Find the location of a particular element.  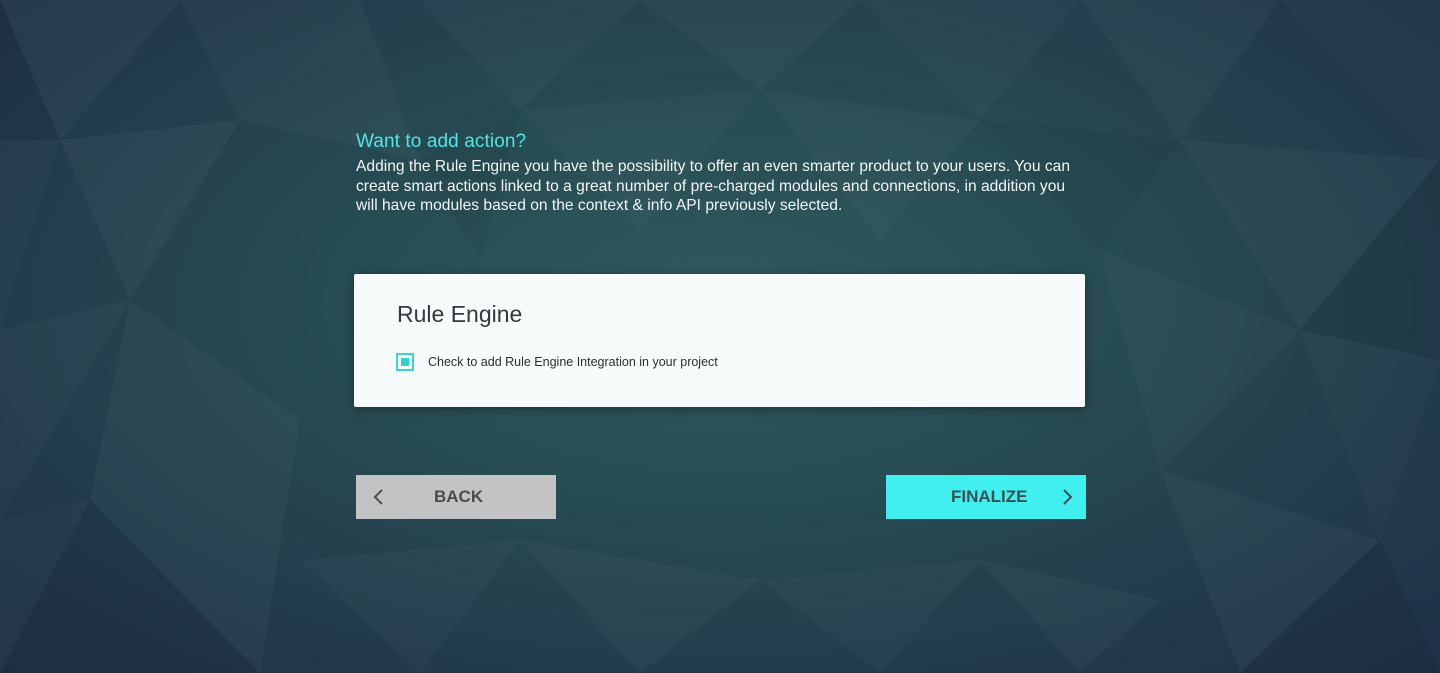

checkbox-checked-mark is located at coordinates (405, 362).